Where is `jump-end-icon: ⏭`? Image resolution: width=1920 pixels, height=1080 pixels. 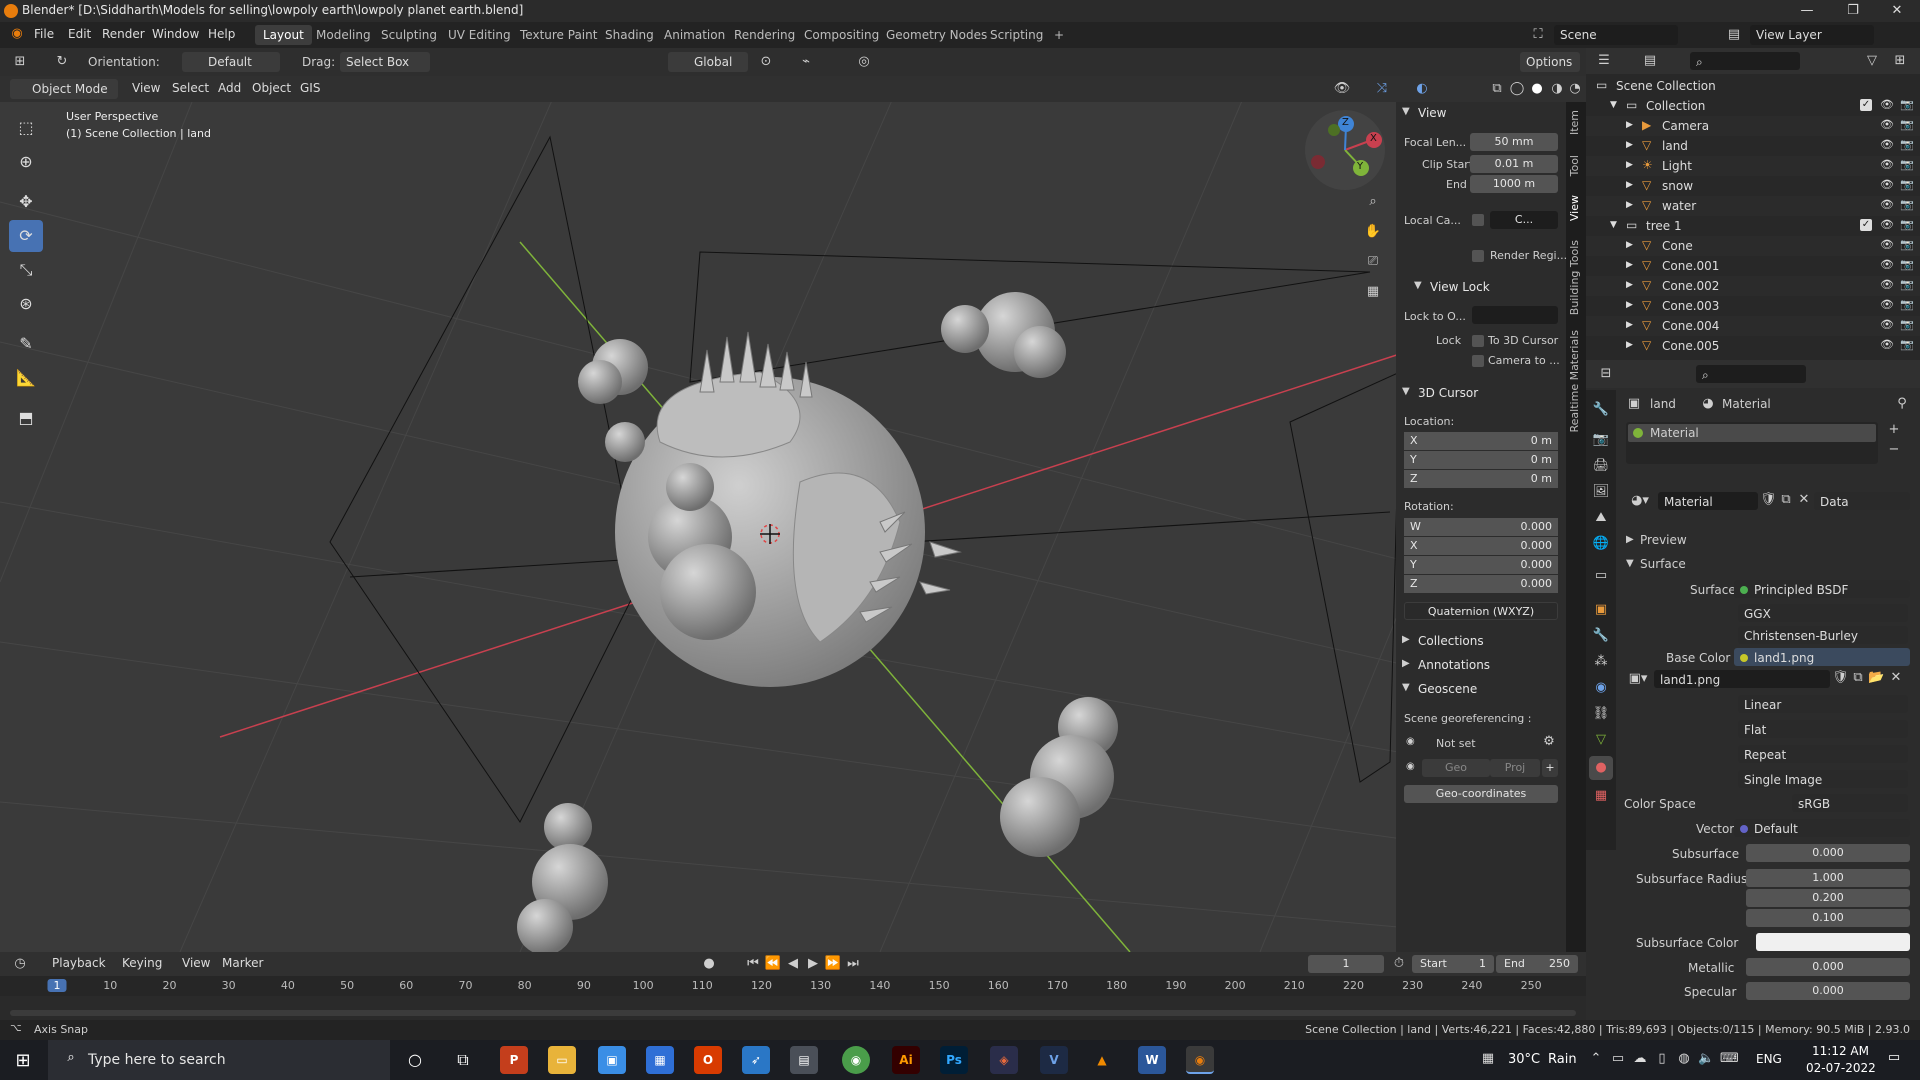
jump-end-icon: ⏭ is located at coordinates (853, 963).